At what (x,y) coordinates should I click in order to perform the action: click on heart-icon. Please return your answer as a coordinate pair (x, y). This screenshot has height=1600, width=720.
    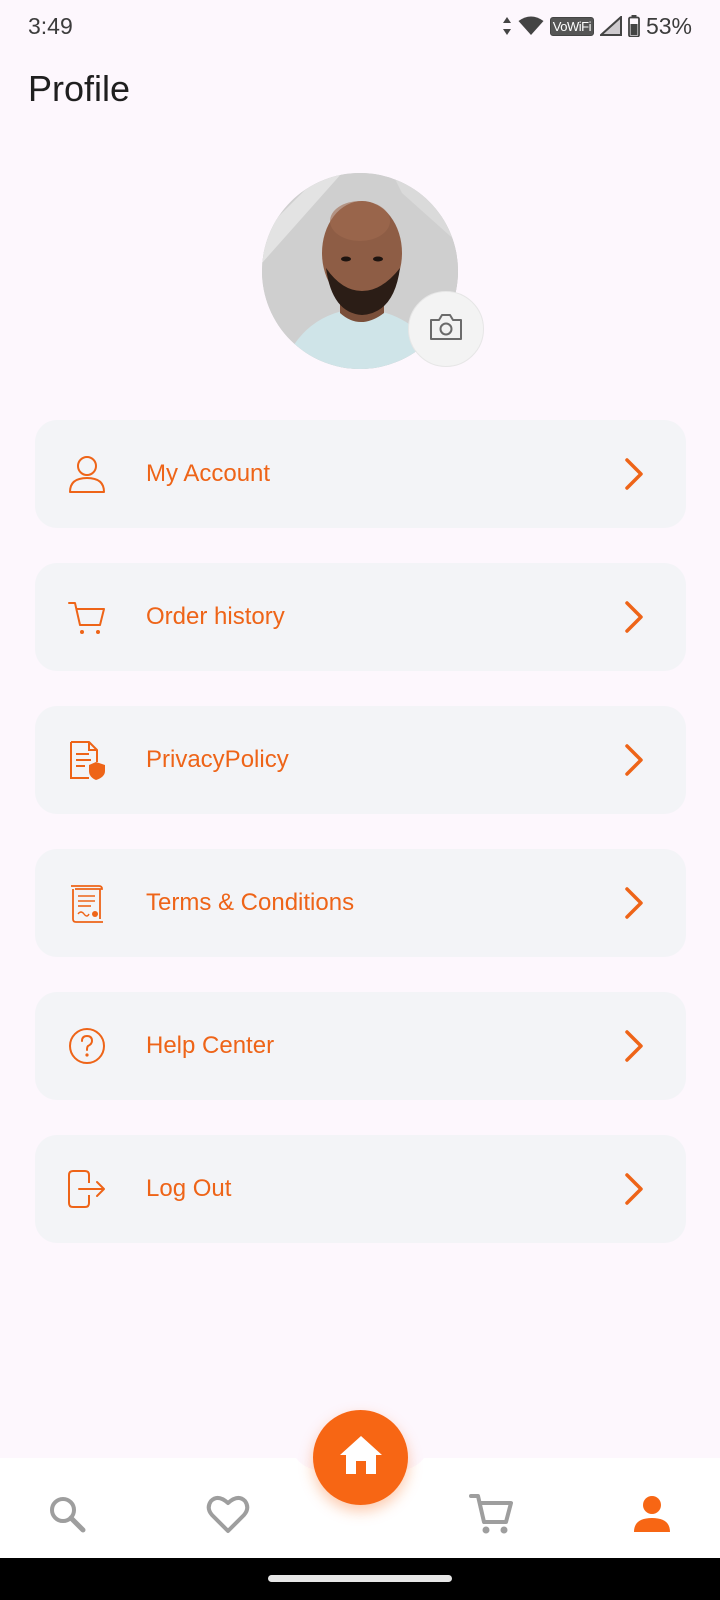
    Looking at the image, I should click on (228, 1516).